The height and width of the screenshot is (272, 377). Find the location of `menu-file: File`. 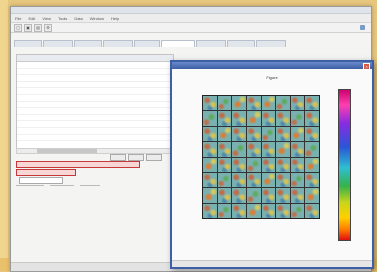

menu-file: File is located at coordinates (18, 18).